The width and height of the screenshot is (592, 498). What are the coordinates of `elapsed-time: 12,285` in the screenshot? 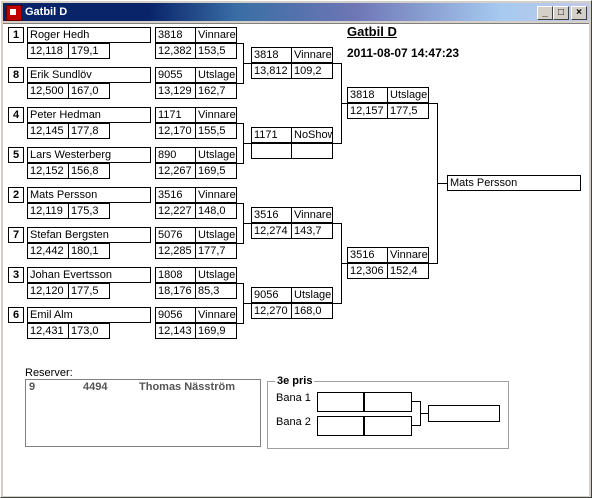 It's located at (175, 251).